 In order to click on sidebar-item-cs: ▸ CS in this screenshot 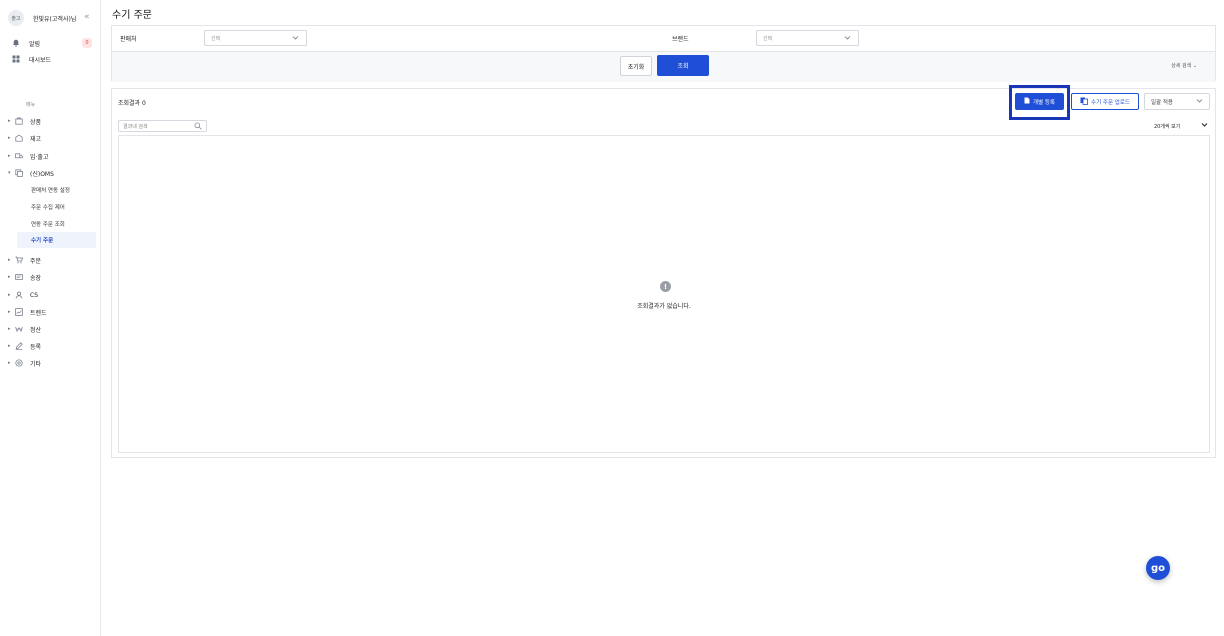, I will do `click(50, 295)`.